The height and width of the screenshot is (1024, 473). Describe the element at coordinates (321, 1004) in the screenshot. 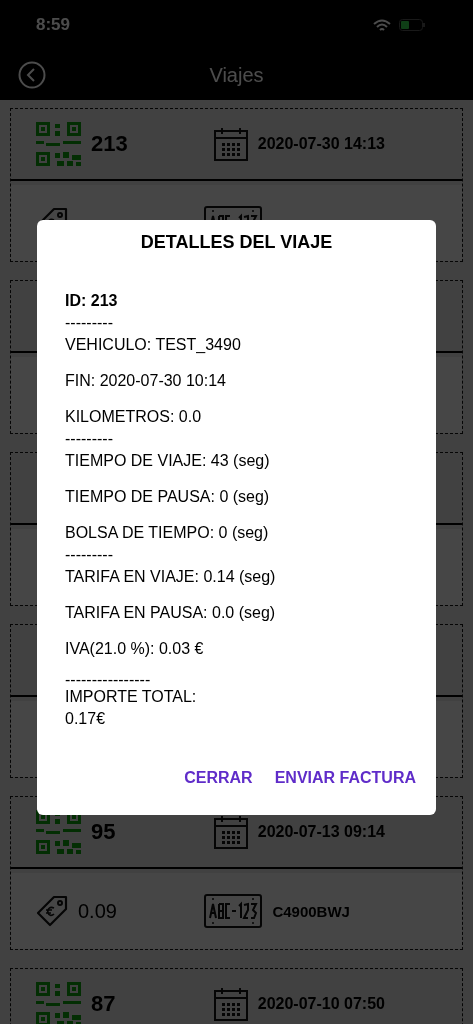

I see `trip-date: 2020-07-10 07:50` at that location.